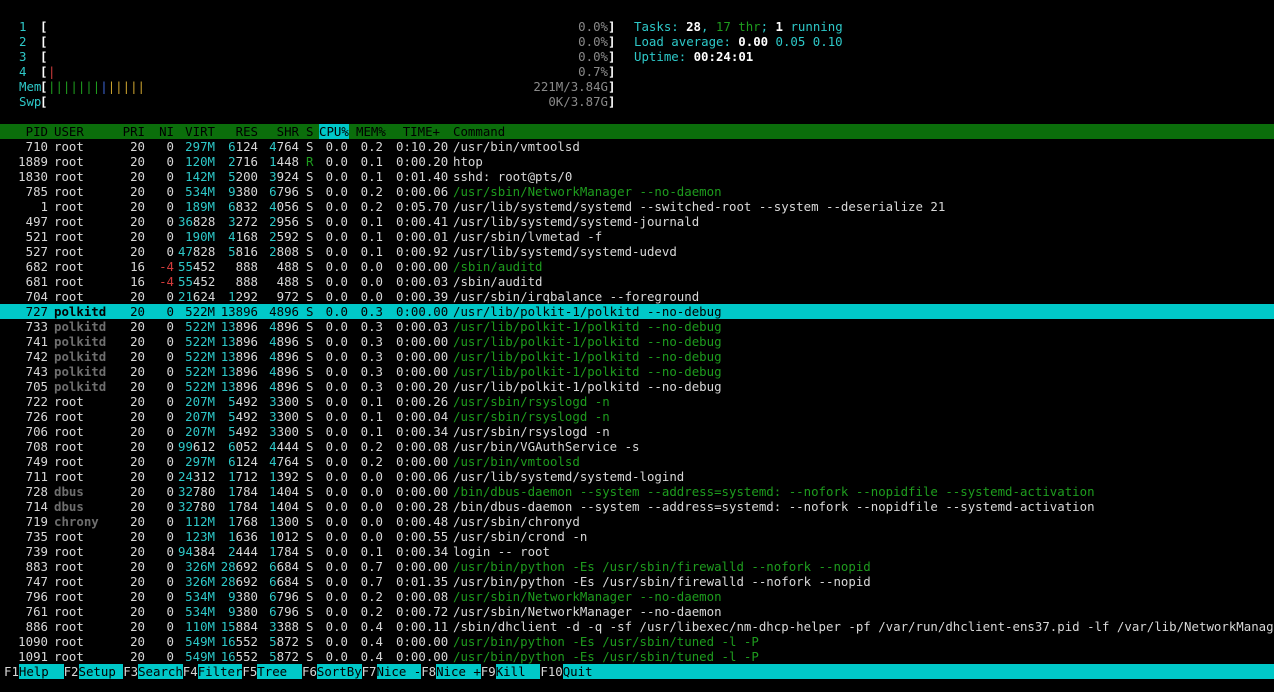  I want to click on col-pid: PID, so click(27, 131).